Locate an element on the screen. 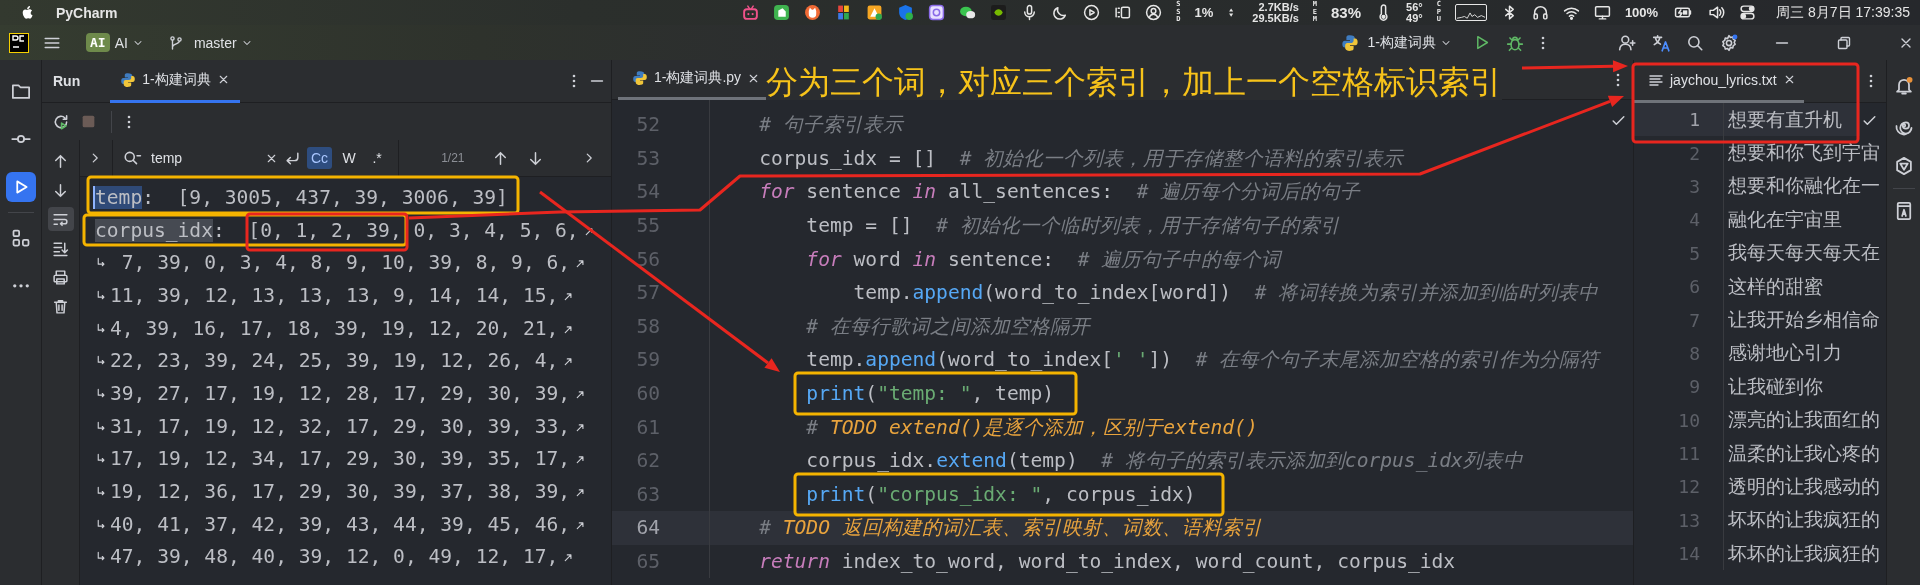  add-user-icon is located at coordinates (1627, 42).